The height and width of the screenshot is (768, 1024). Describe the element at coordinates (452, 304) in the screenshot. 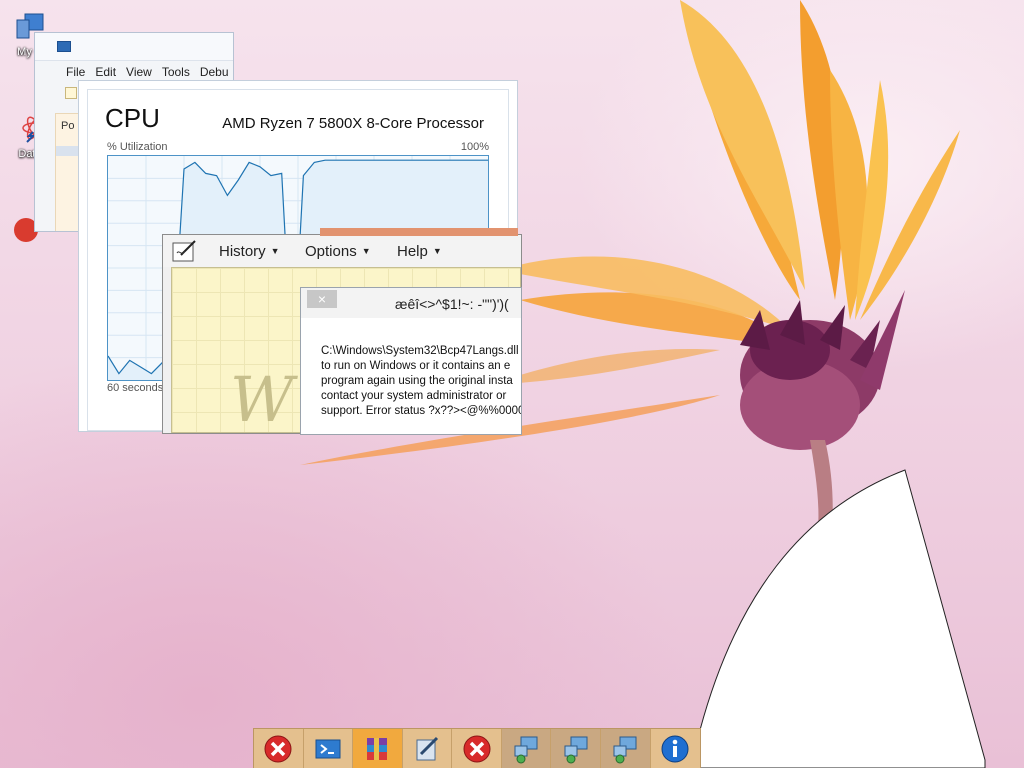

I see `error-dialog-title: æêî<>^$1!~: -"")')(` at that location.